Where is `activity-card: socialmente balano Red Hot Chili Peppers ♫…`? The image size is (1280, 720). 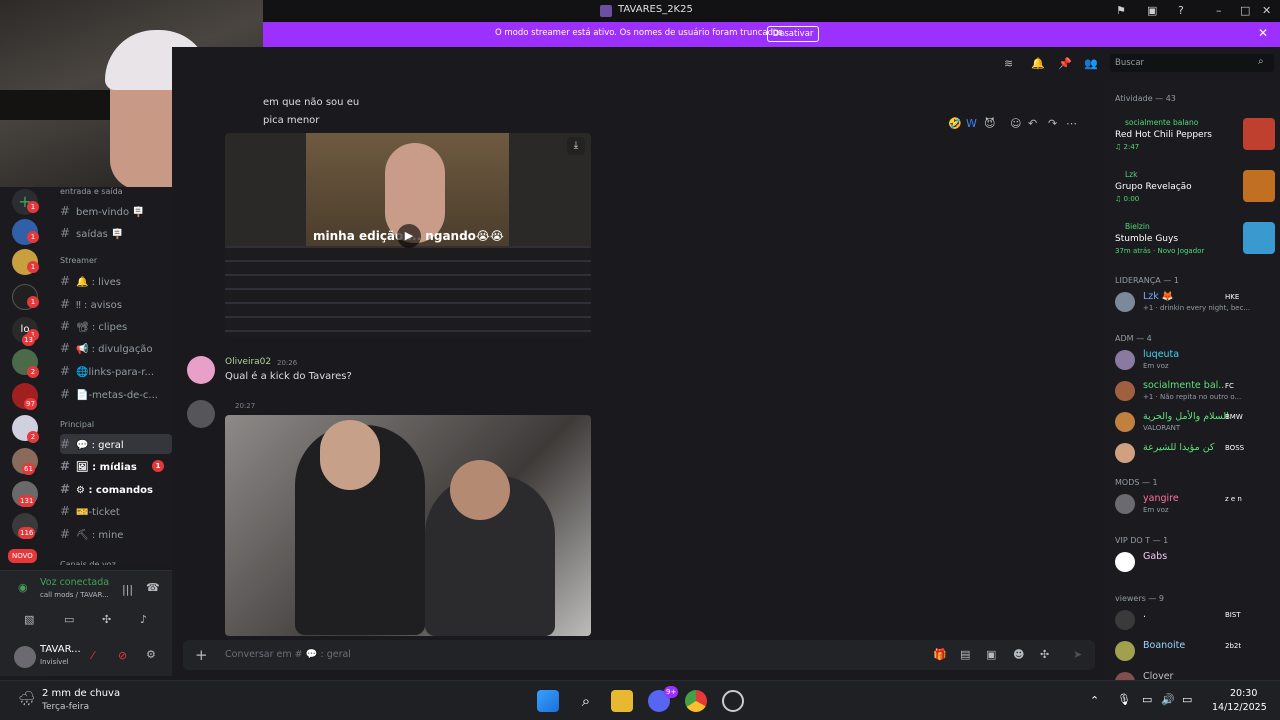 activity-card: socialmente balano Red Hot Chili Peppers ♫… is located at coordinates (1195, 137).